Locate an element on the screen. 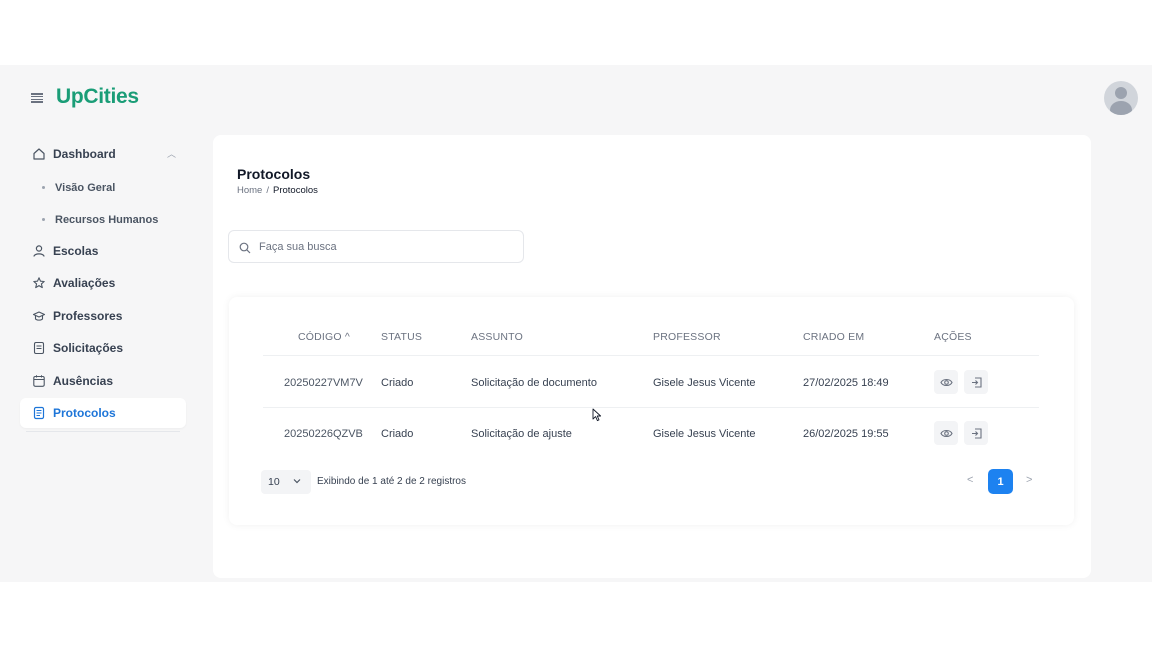 Image resolution: width=1152 pixels, height=648 pixels. column-header-professor: PROFESSOR is located at coordinates (687, 337).